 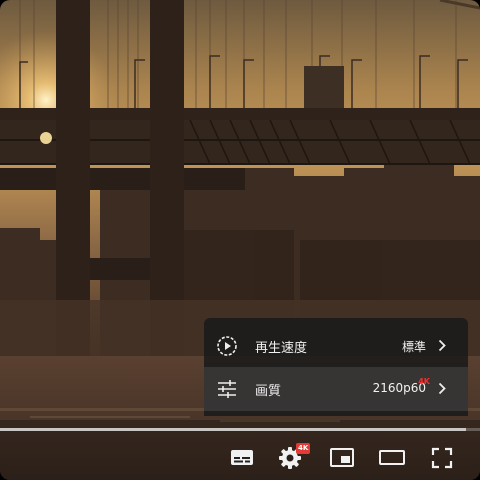 What do you see at coordinates (233, 429) in the screenshot?
I see `progress-bar-played` at bounding box center [233, 429].